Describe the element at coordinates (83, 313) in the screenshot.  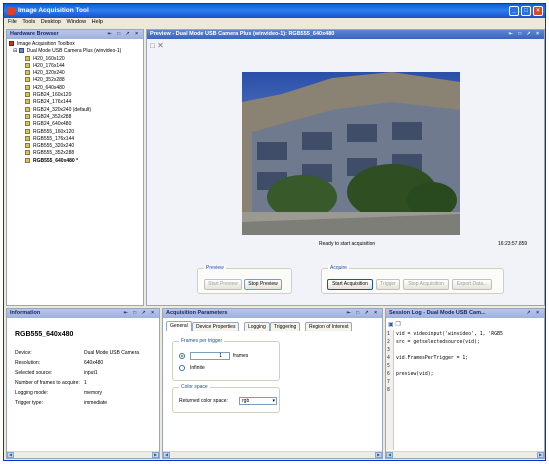
I see `information-header: Information ⇤ □ ↗ ×` at that location.